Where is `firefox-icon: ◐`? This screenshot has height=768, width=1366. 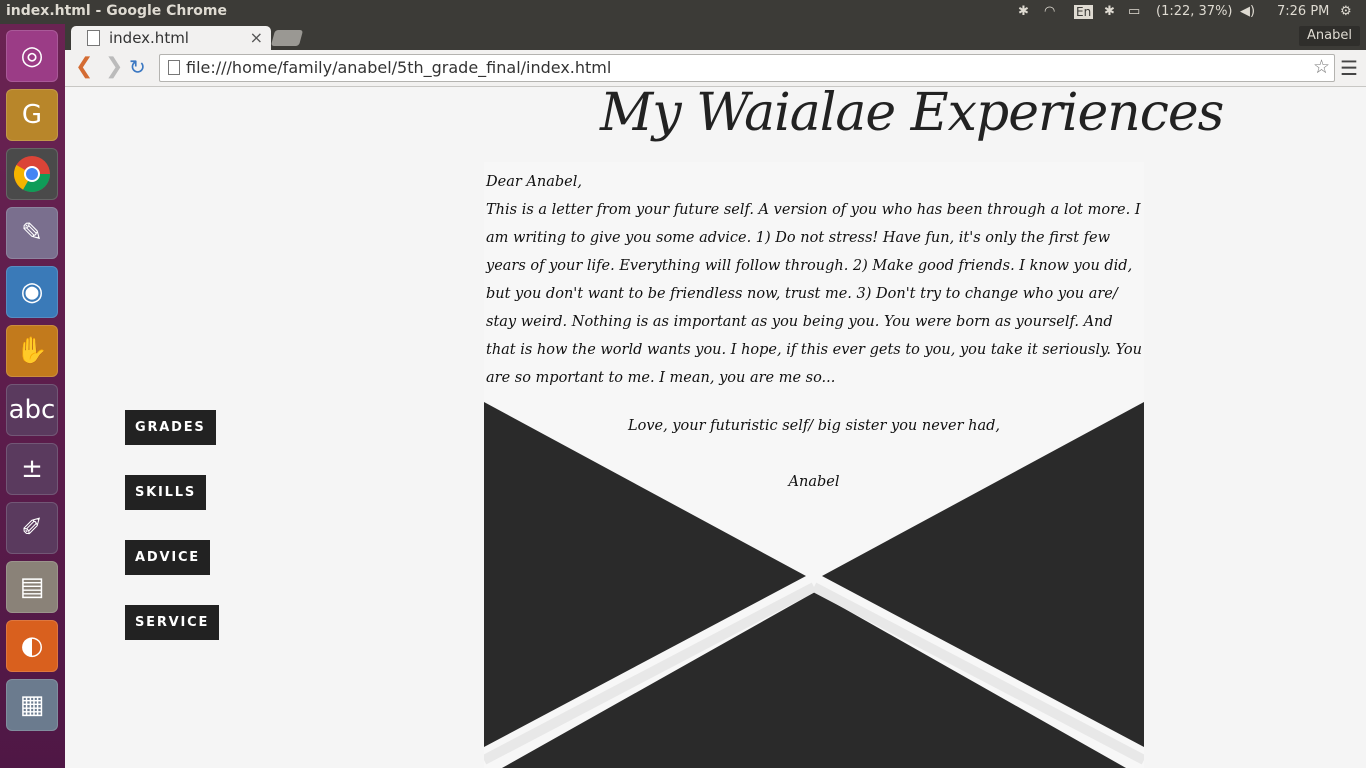 firefox-icon: ◐ is located at coordinates (32, 646).